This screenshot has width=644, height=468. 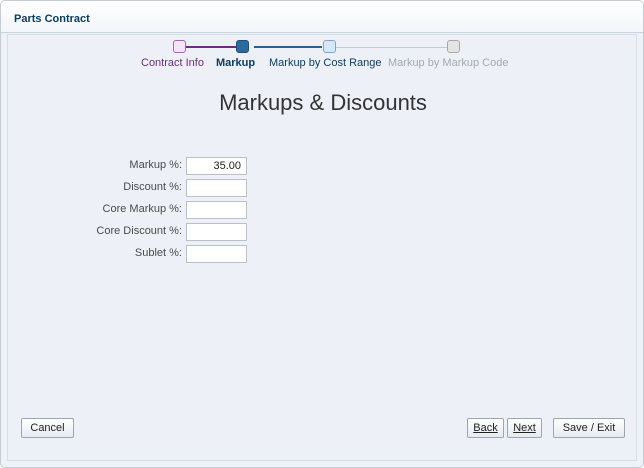 I want to click on cancel-button: Cancel, so click(x=47, y=428).